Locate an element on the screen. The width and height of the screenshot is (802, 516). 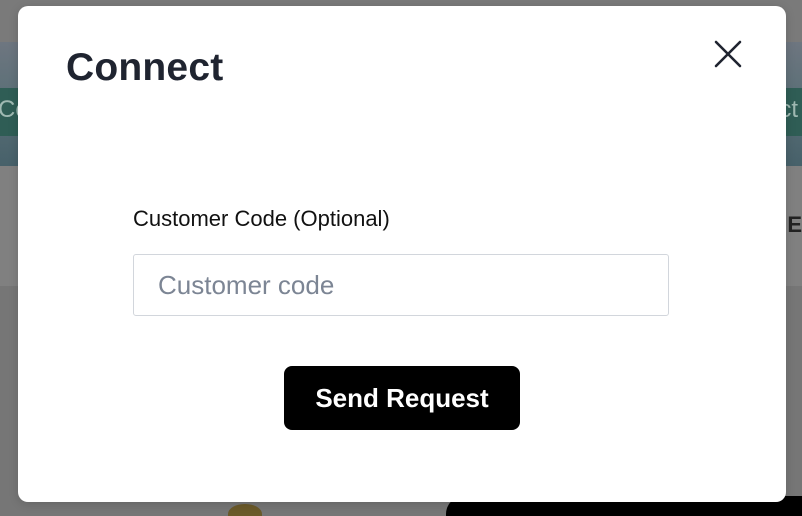
close-button is located at coordinates (728, 54).